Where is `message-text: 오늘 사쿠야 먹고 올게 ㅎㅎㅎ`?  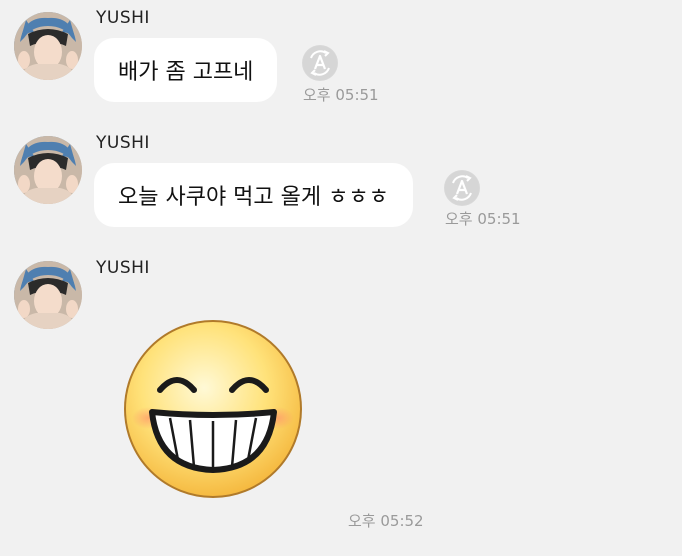
message-text: 오늘 사쿠야 먹고 올게 ㅎㅎㅎ is located at coordinates (253, 197).